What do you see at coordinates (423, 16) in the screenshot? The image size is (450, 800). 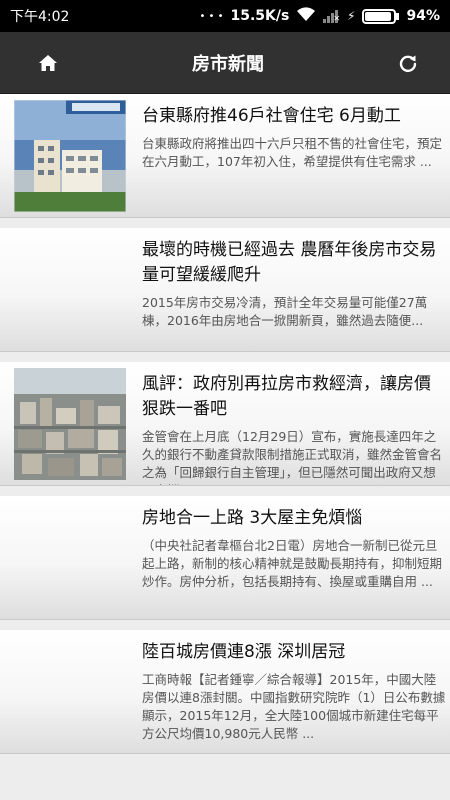 I see `battery-percent: 94%` at bounding box center [423, 16].